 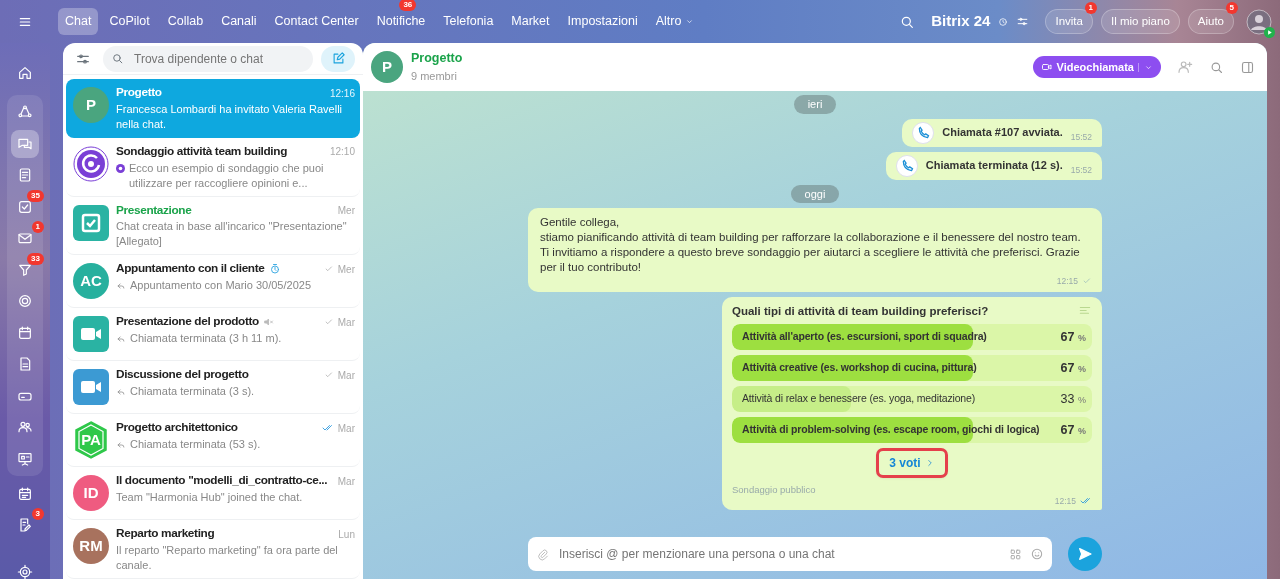 What do you see at coordinates (37, 227) in the screenshot?
I see `count-badge: 1` at bounding box center [37, 227].